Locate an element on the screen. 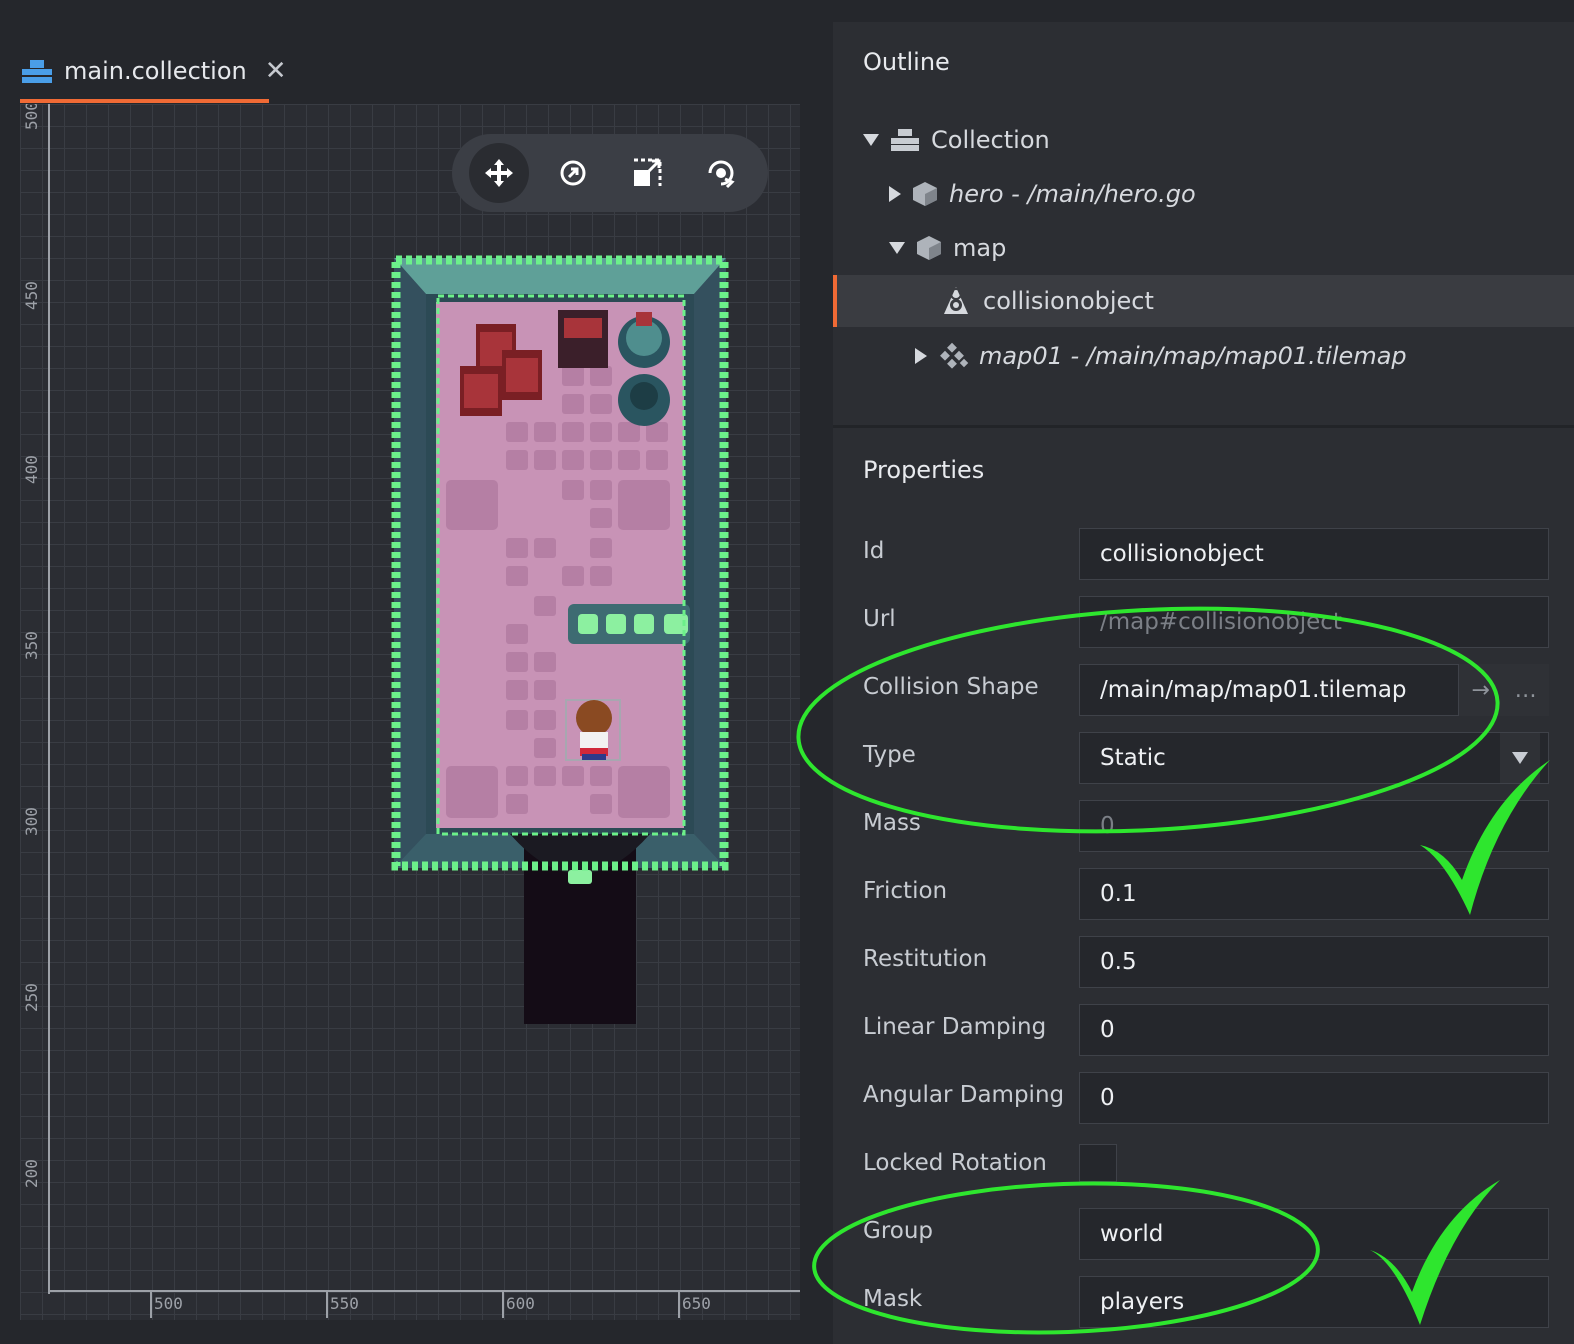 This screenshot has height=1344, width=1574. outline-item-label: collisionobject is located at coordinates (1068, 301).